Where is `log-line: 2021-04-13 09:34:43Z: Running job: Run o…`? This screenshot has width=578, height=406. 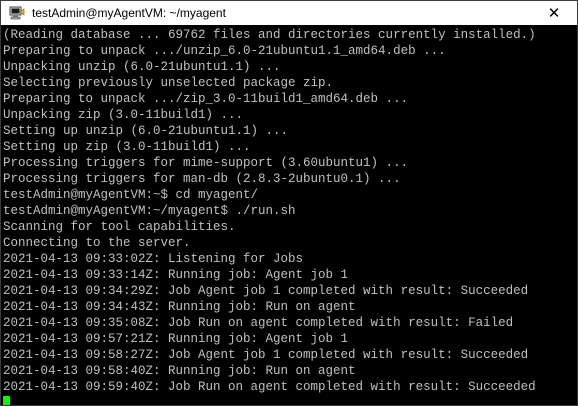 log-line: 2021-04-13 09:34:43Z: Running job: Run o… is located at coordinates (179, 307).